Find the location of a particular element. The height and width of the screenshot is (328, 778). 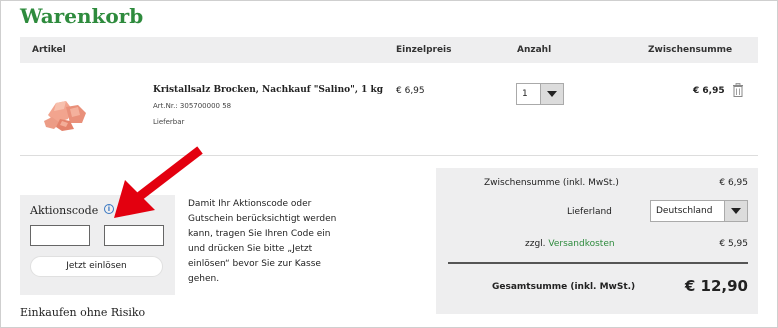

country-select: Deutschland is located at coordinates (699, 211).